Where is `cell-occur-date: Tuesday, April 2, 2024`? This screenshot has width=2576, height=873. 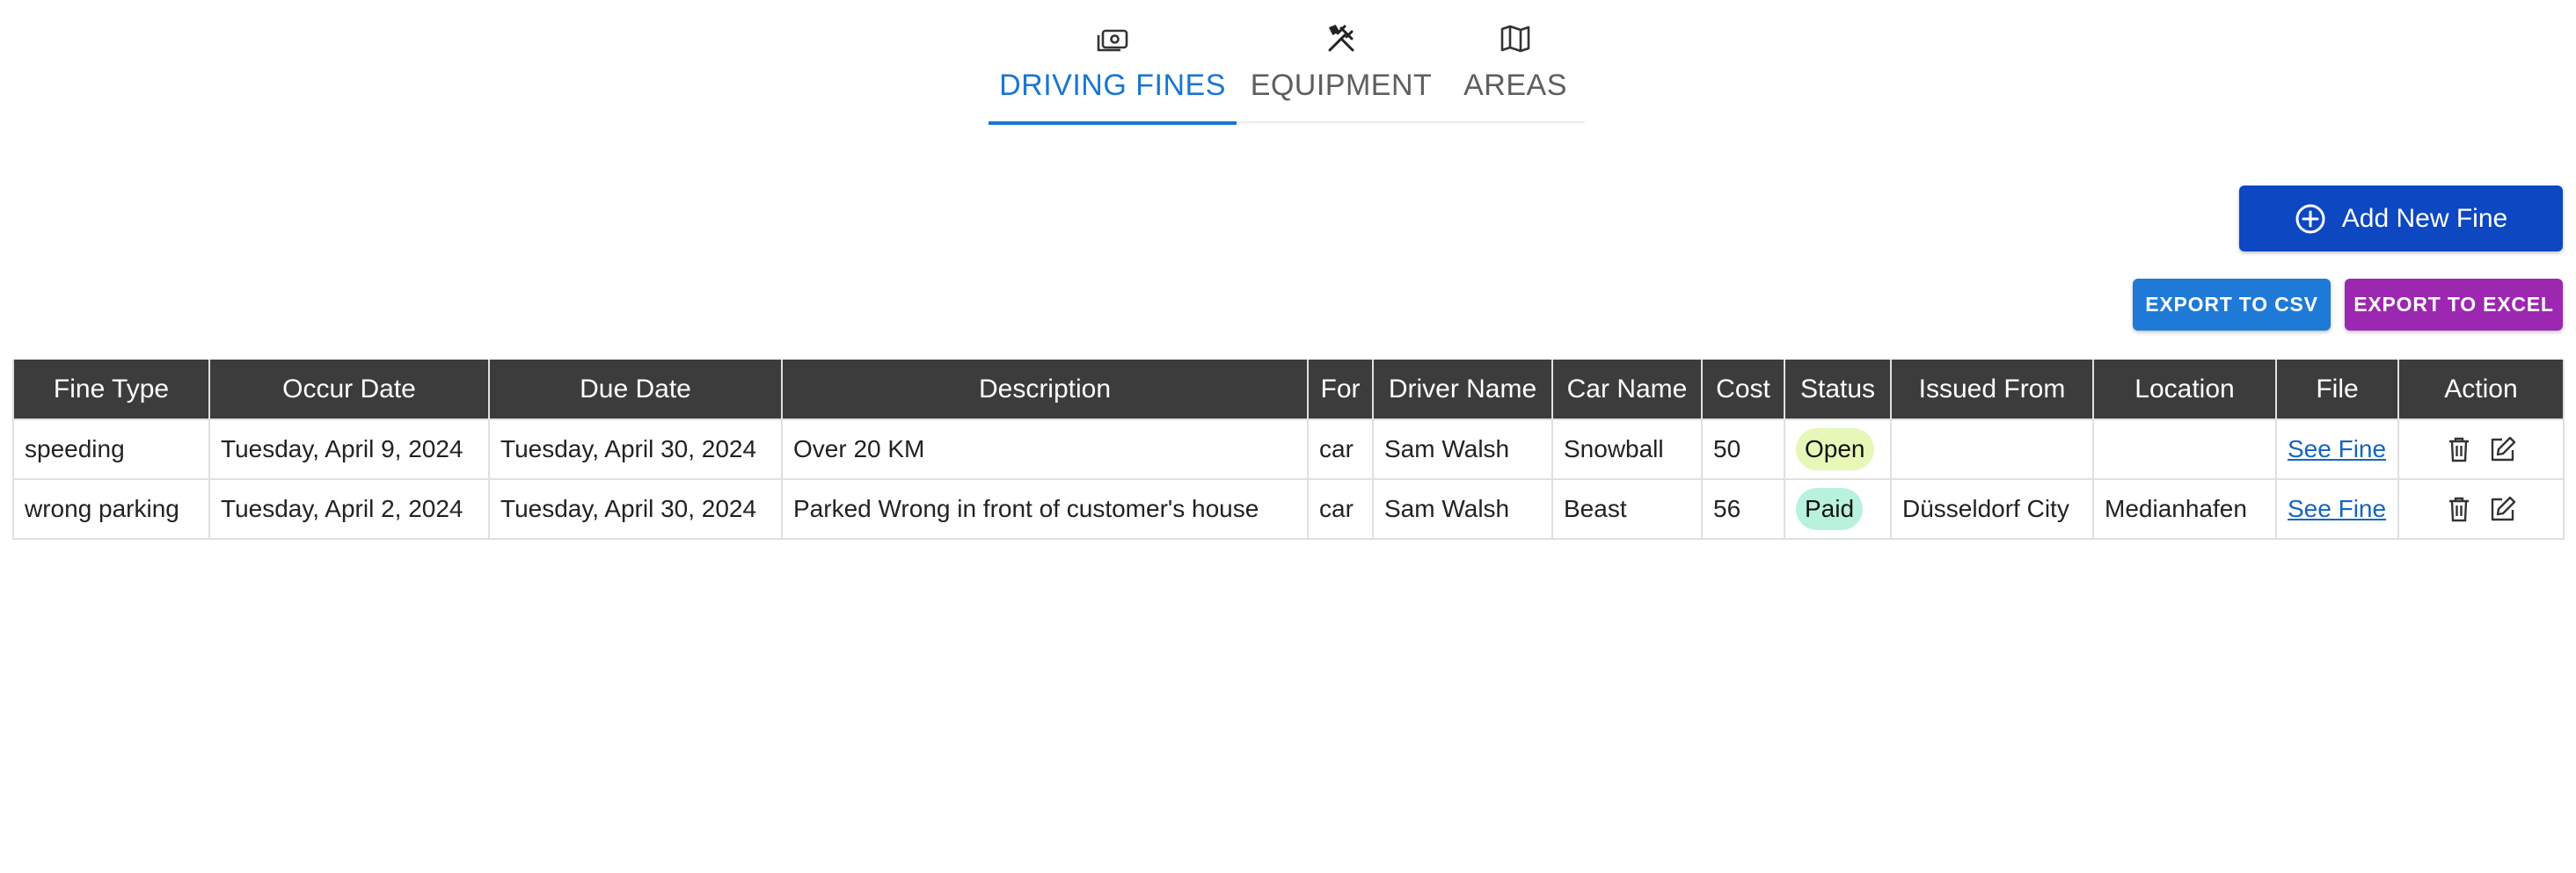
cell-occur-date: Tuesday, April 2, 2024 is located at coordinates (349, 509).